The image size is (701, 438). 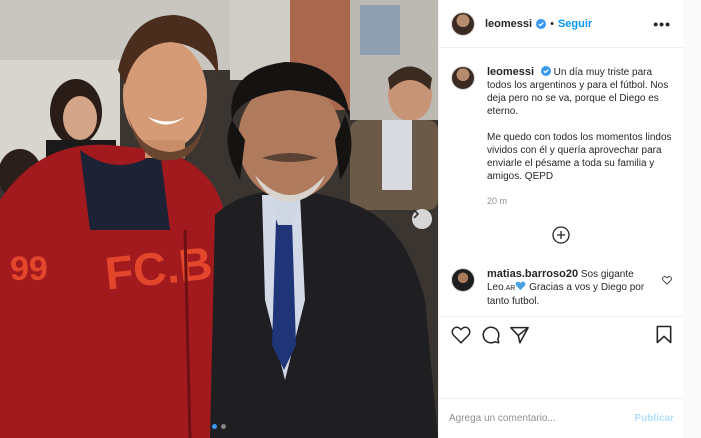 I want to click on avatar, so click(x=463, y=23).